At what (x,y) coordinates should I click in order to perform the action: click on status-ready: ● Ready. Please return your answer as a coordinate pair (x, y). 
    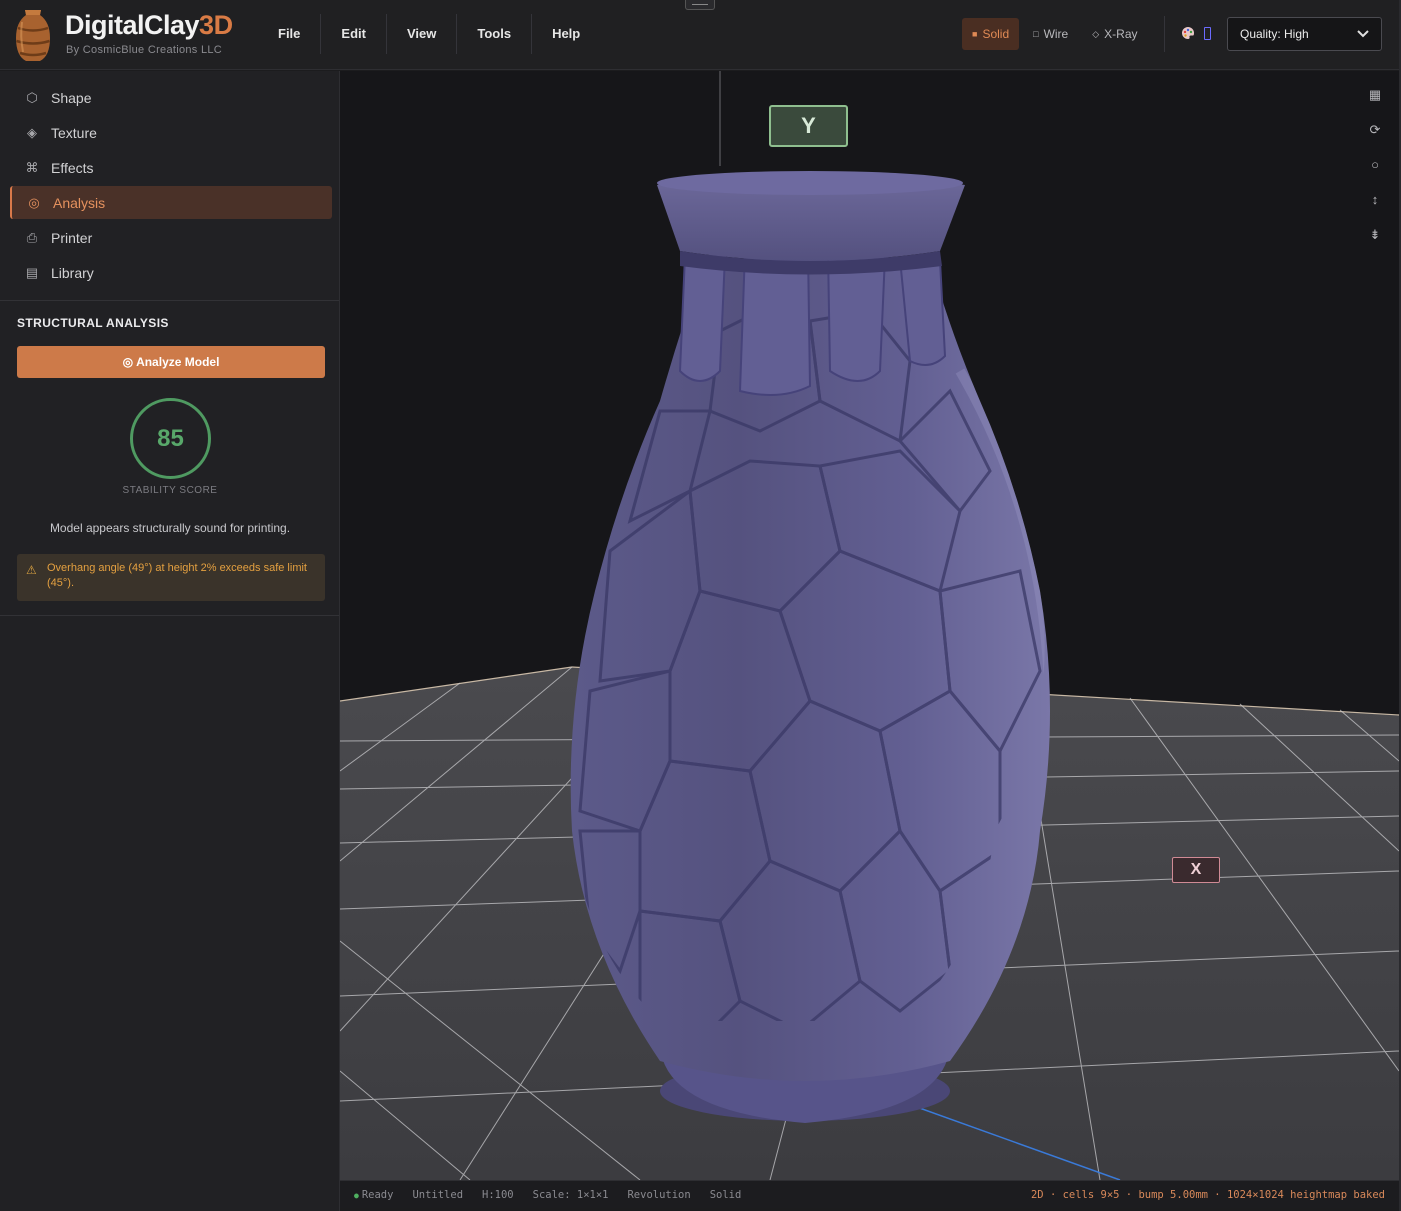
    Looking at the image, I should click on (374, 1194).